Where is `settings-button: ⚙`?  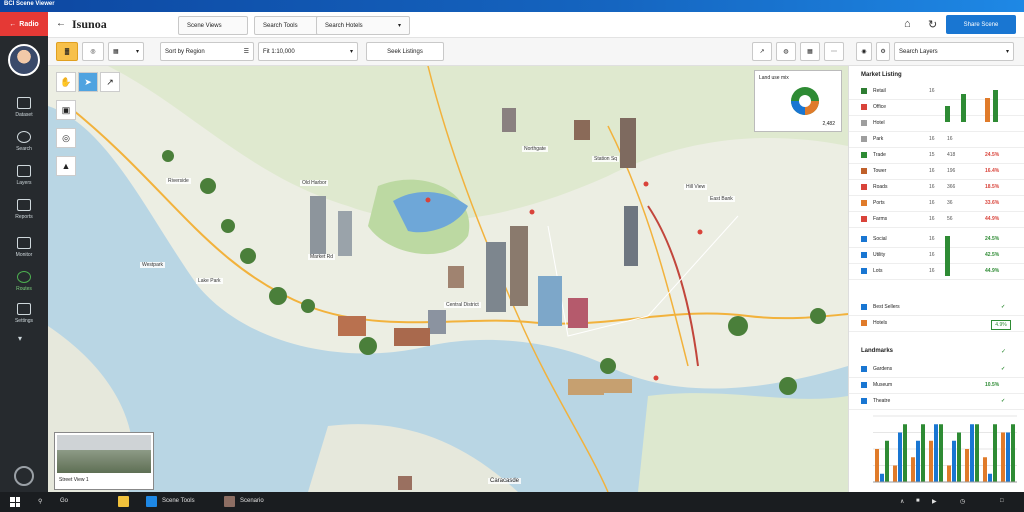
settings-button: ⚙ is located at coordinates (883, 51).